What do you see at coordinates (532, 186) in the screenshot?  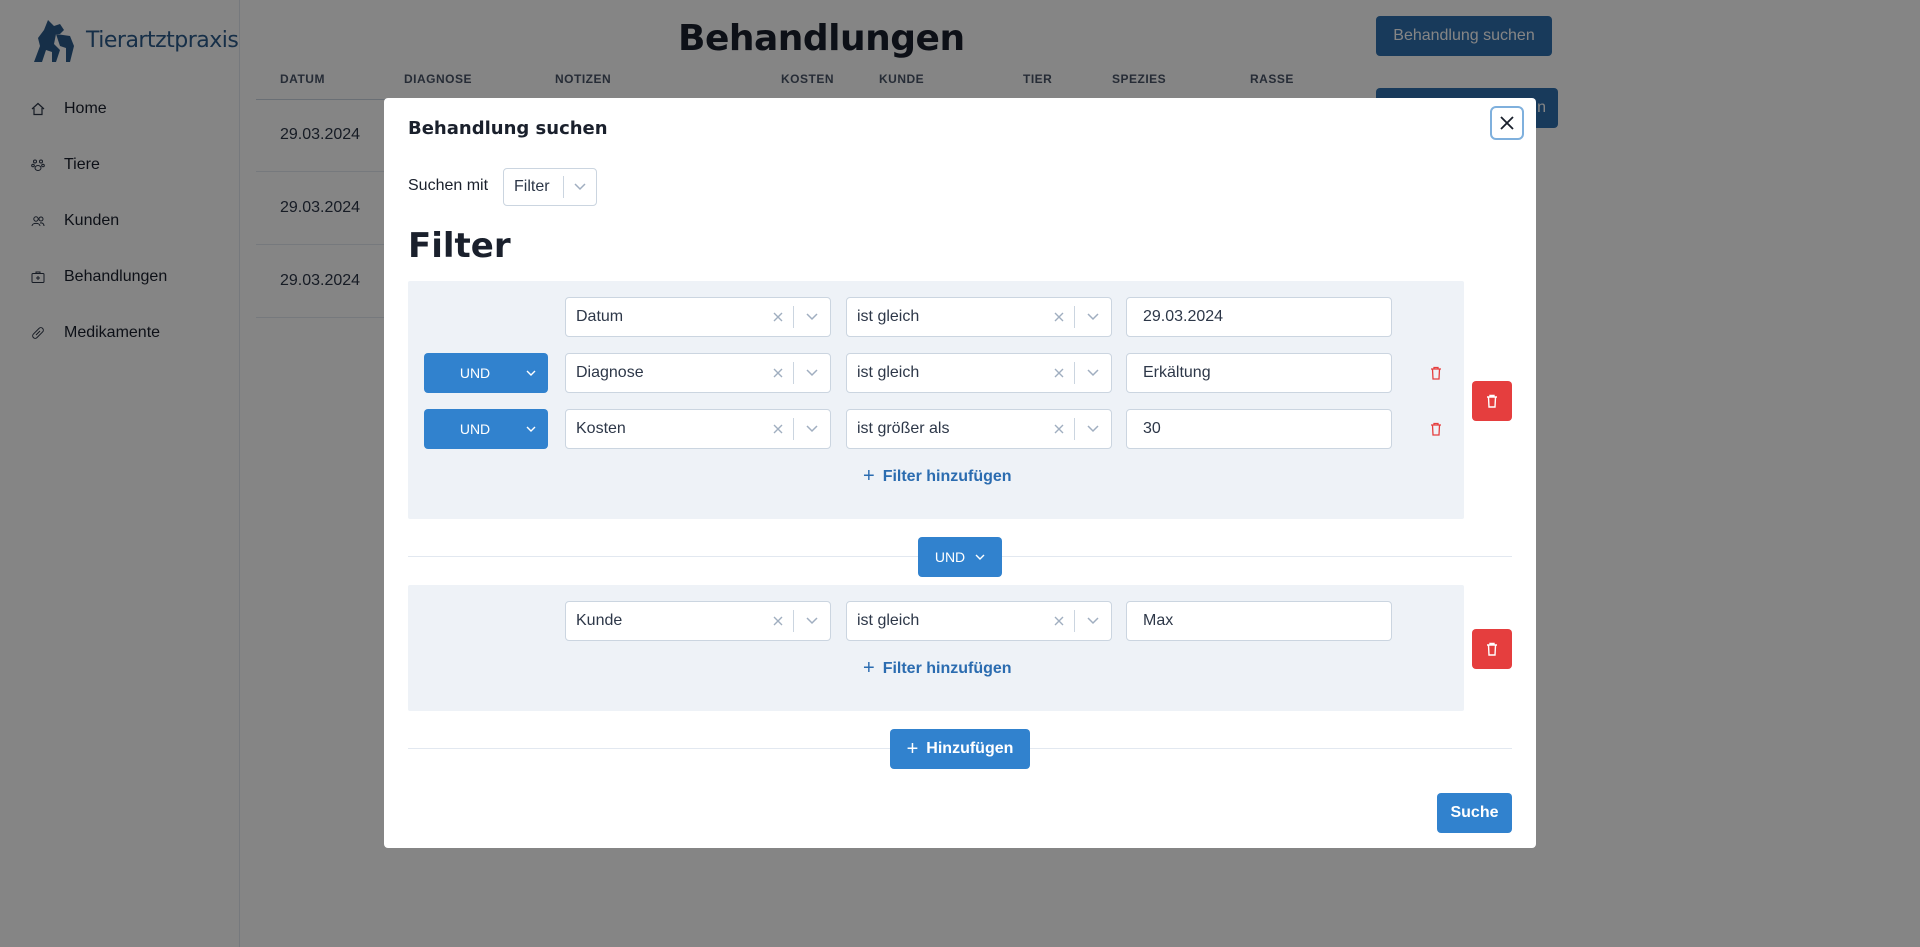 I see `search-mode-value: Filter` at bounding box center [532, 186].